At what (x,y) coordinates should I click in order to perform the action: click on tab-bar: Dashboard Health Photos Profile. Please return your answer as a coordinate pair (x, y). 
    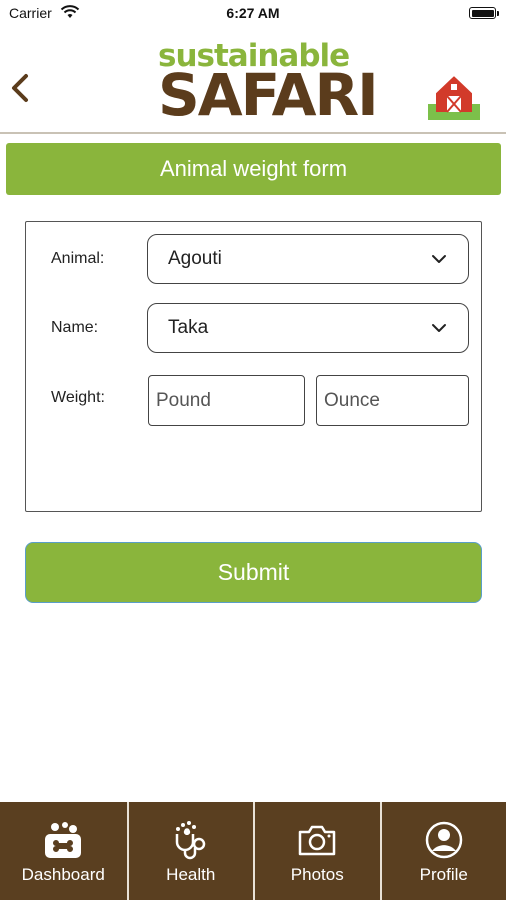
    Looking at the image, I should click on (253, 851).